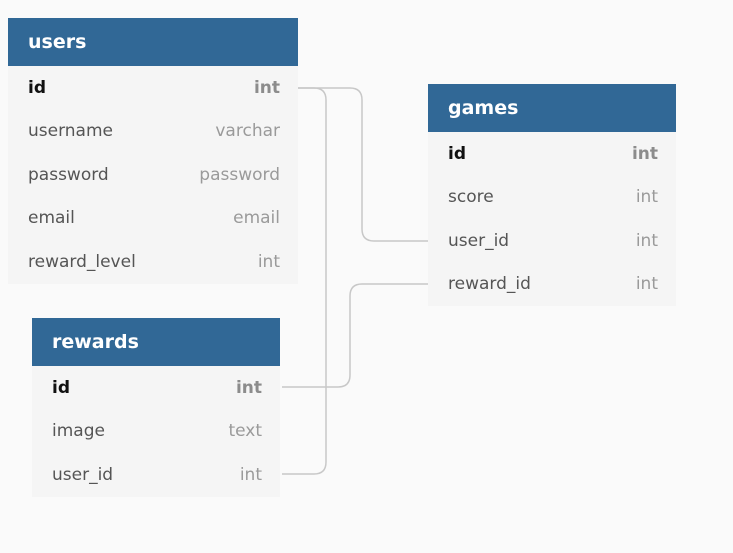 The image size is (733, 553). What do you see at coordinates (552, 198) in the screenshot?
I see `field-row-games-score: score int` at bounding box center [552, 198].